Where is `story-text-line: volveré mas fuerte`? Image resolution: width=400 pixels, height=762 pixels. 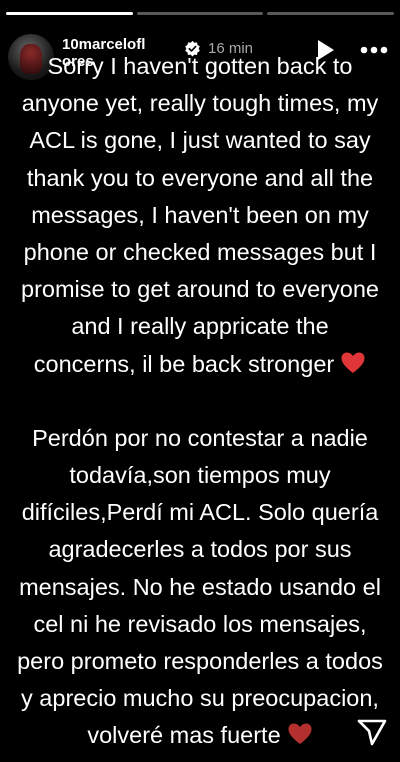 story-text-line: volveré mas fuerte is located at coordinates (200, 735).